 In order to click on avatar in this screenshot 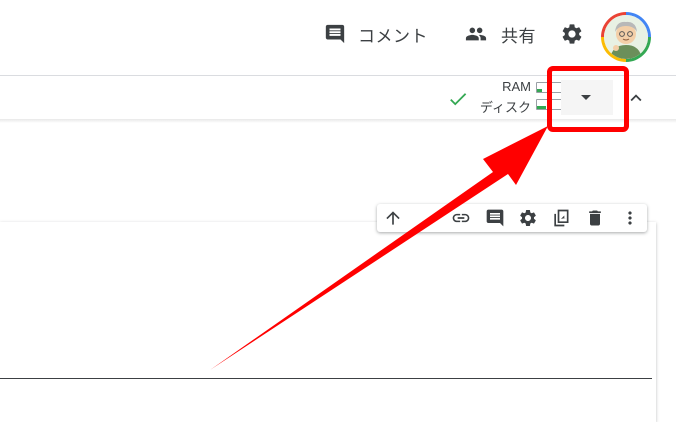, I will do `click(626, 37)`.